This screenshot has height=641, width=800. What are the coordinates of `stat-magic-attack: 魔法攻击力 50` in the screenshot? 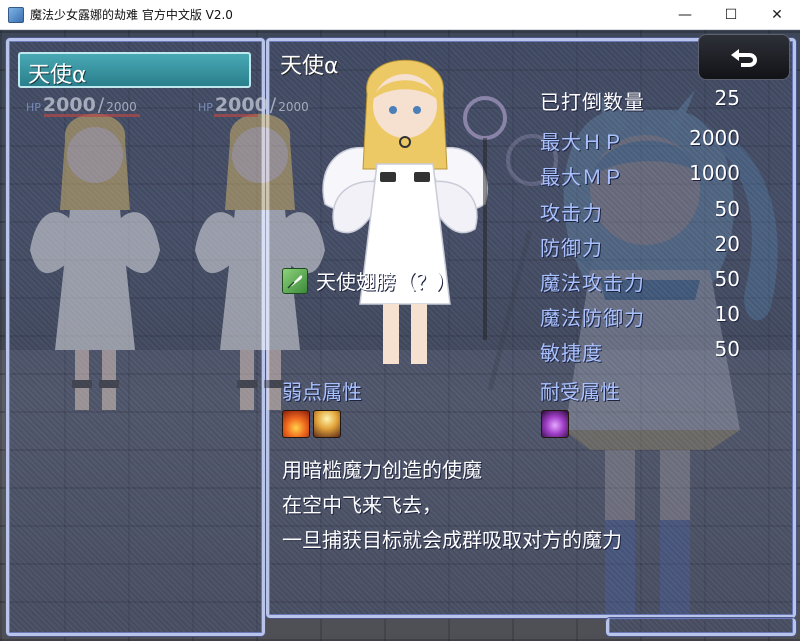 It's located at (640, 282).